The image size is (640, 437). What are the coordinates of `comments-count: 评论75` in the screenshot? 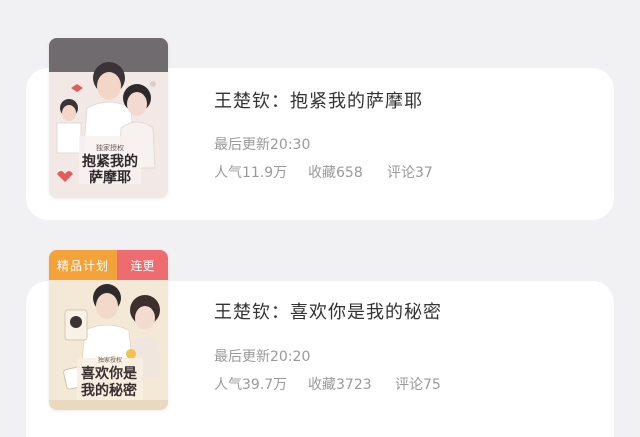 It's located at (418, 385).